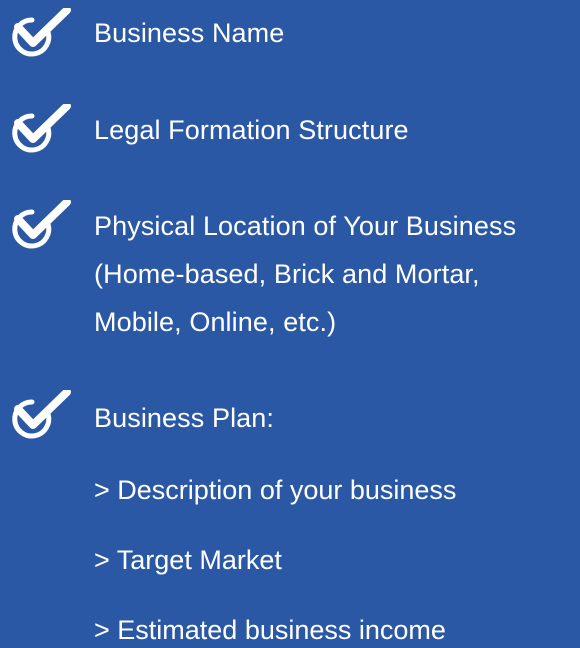 The width and height of the screenshot is (580, 648). I want to click on checklist-item-label: Business Plan:, so click(184, 418).